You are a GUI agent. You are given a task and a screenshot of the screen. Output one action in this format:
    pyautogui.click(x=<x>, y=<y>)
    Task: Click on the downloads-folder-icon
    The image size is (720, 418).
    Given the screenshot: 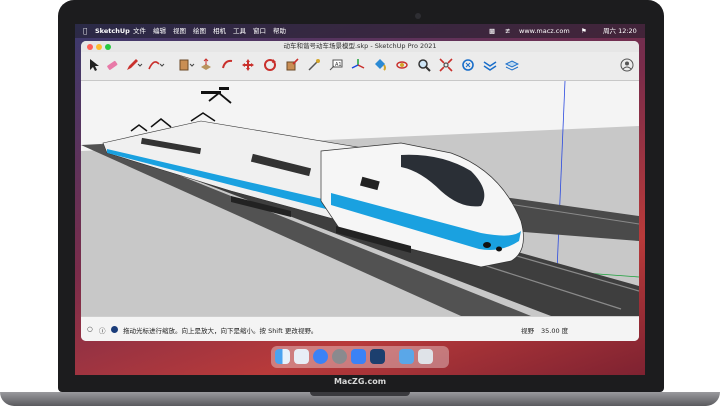 What is the action you would take?
    pyautogui.click(x=406, y=356)
    